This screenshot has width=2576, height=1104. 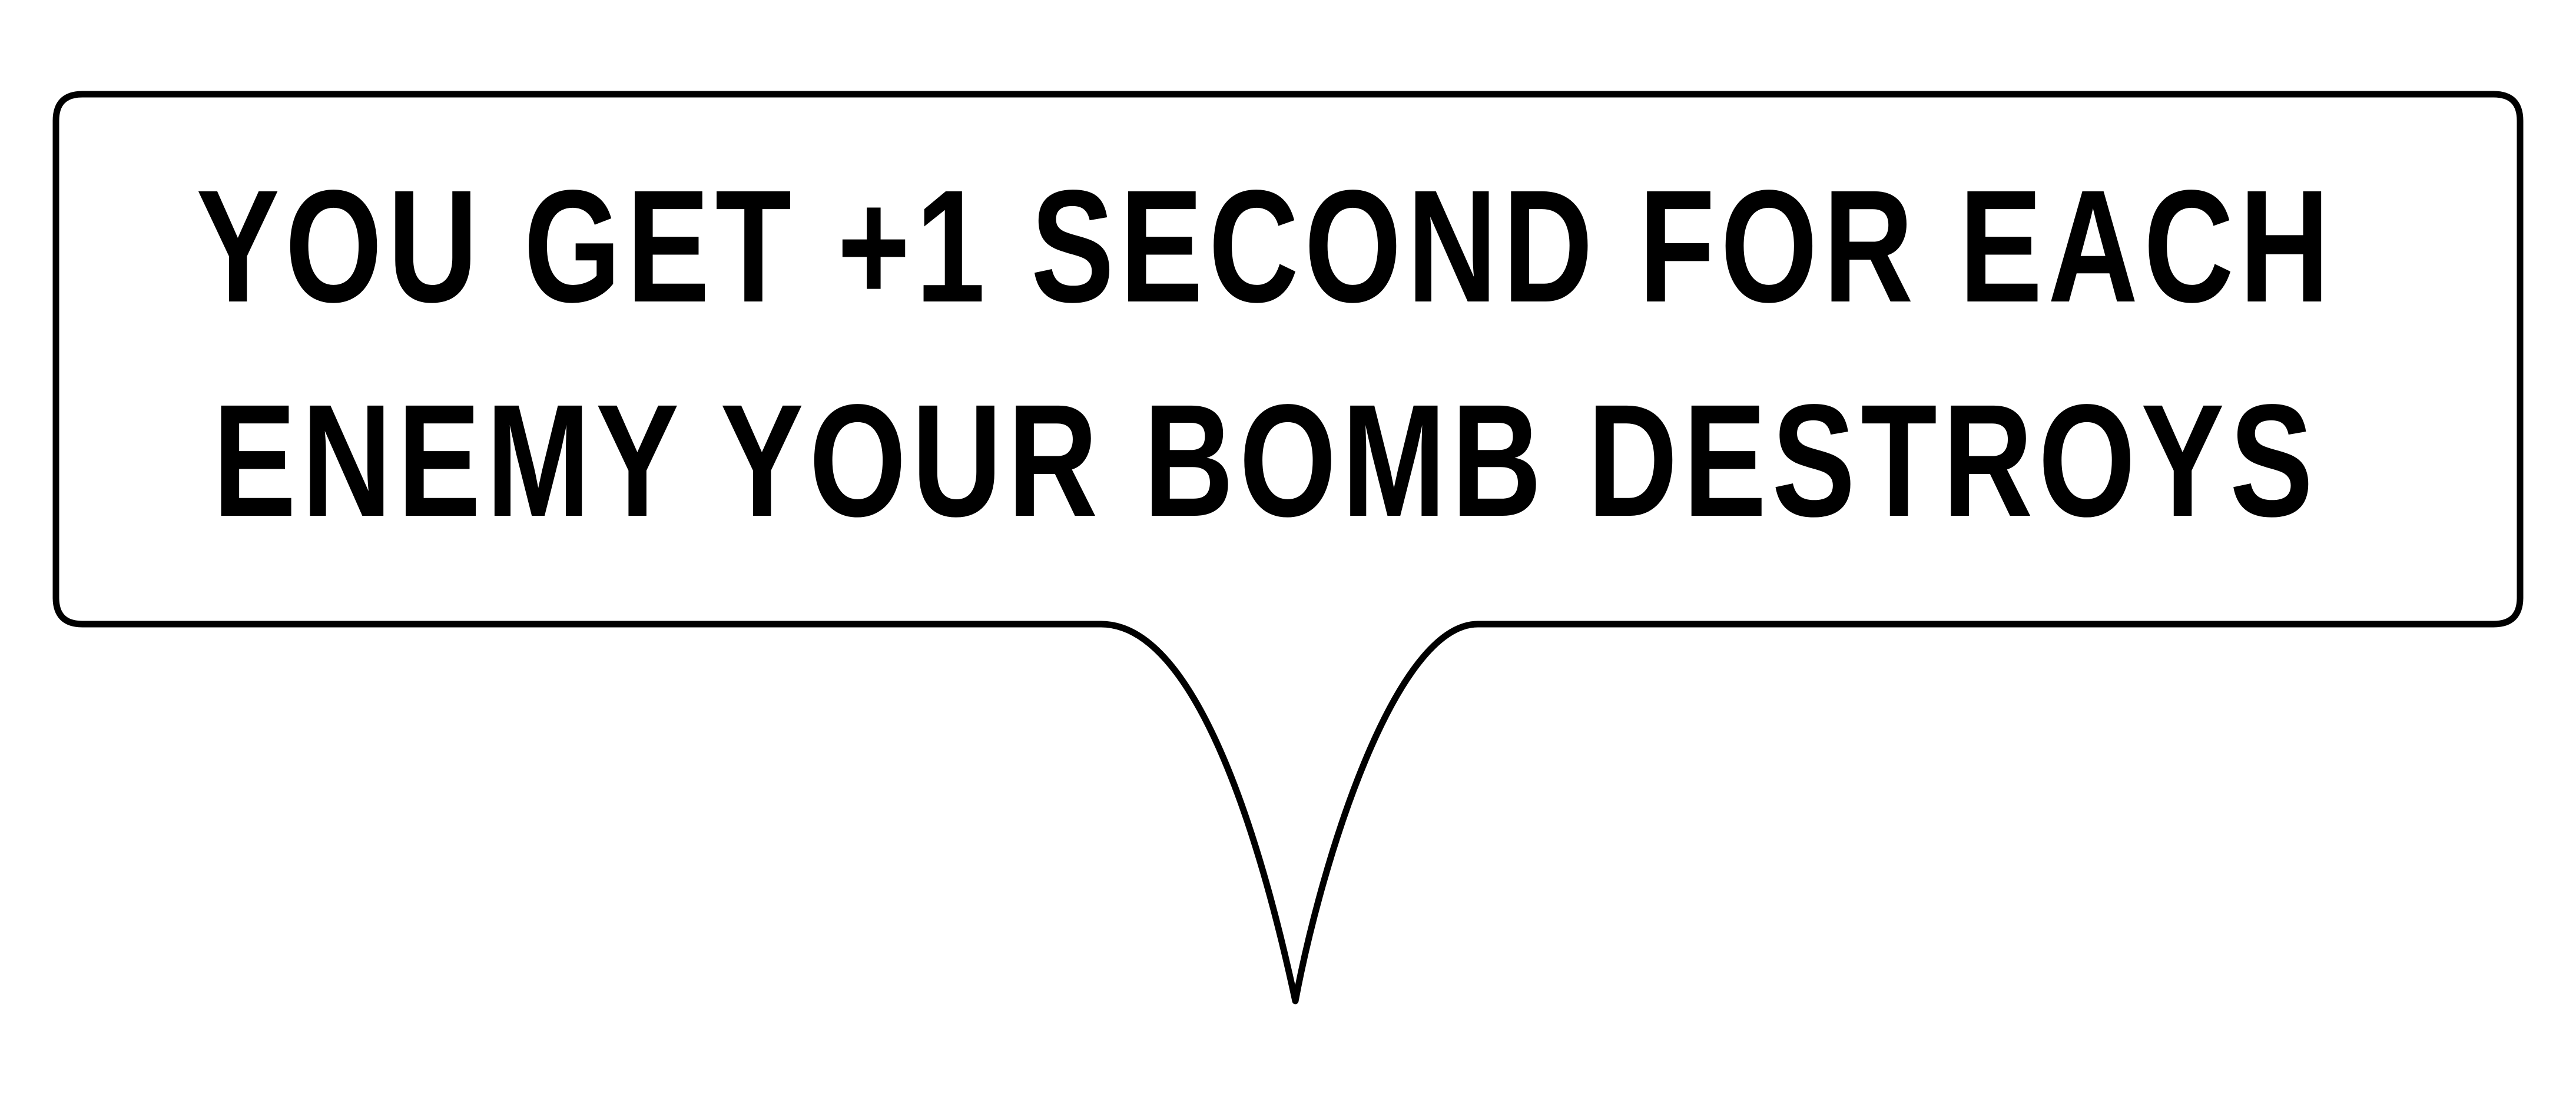 What do you see at coordinates (1266, 247) in the screenshot?
I see `message-line-1: YOU GET +1 SECOND FOR EACH` at bounding box center [1266, 247].